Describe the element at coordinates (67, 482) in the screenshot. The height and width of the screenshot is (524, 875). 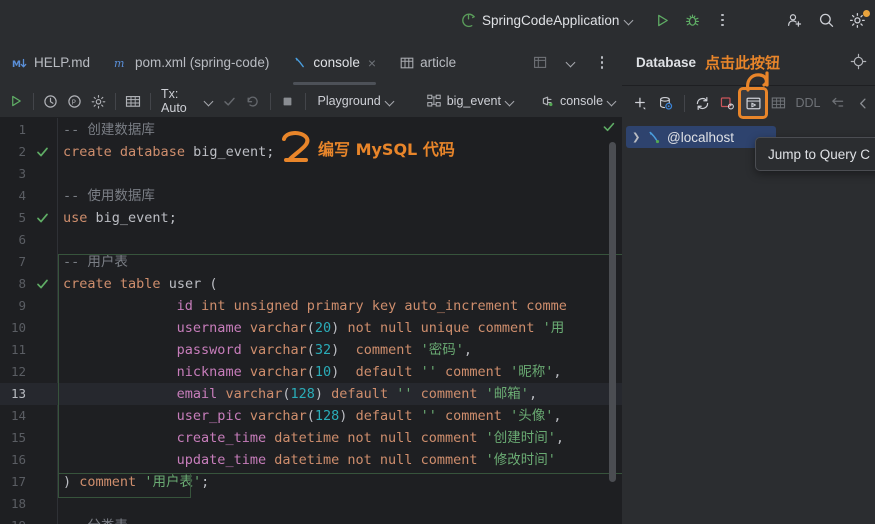
I see `code-token: )` at that location.